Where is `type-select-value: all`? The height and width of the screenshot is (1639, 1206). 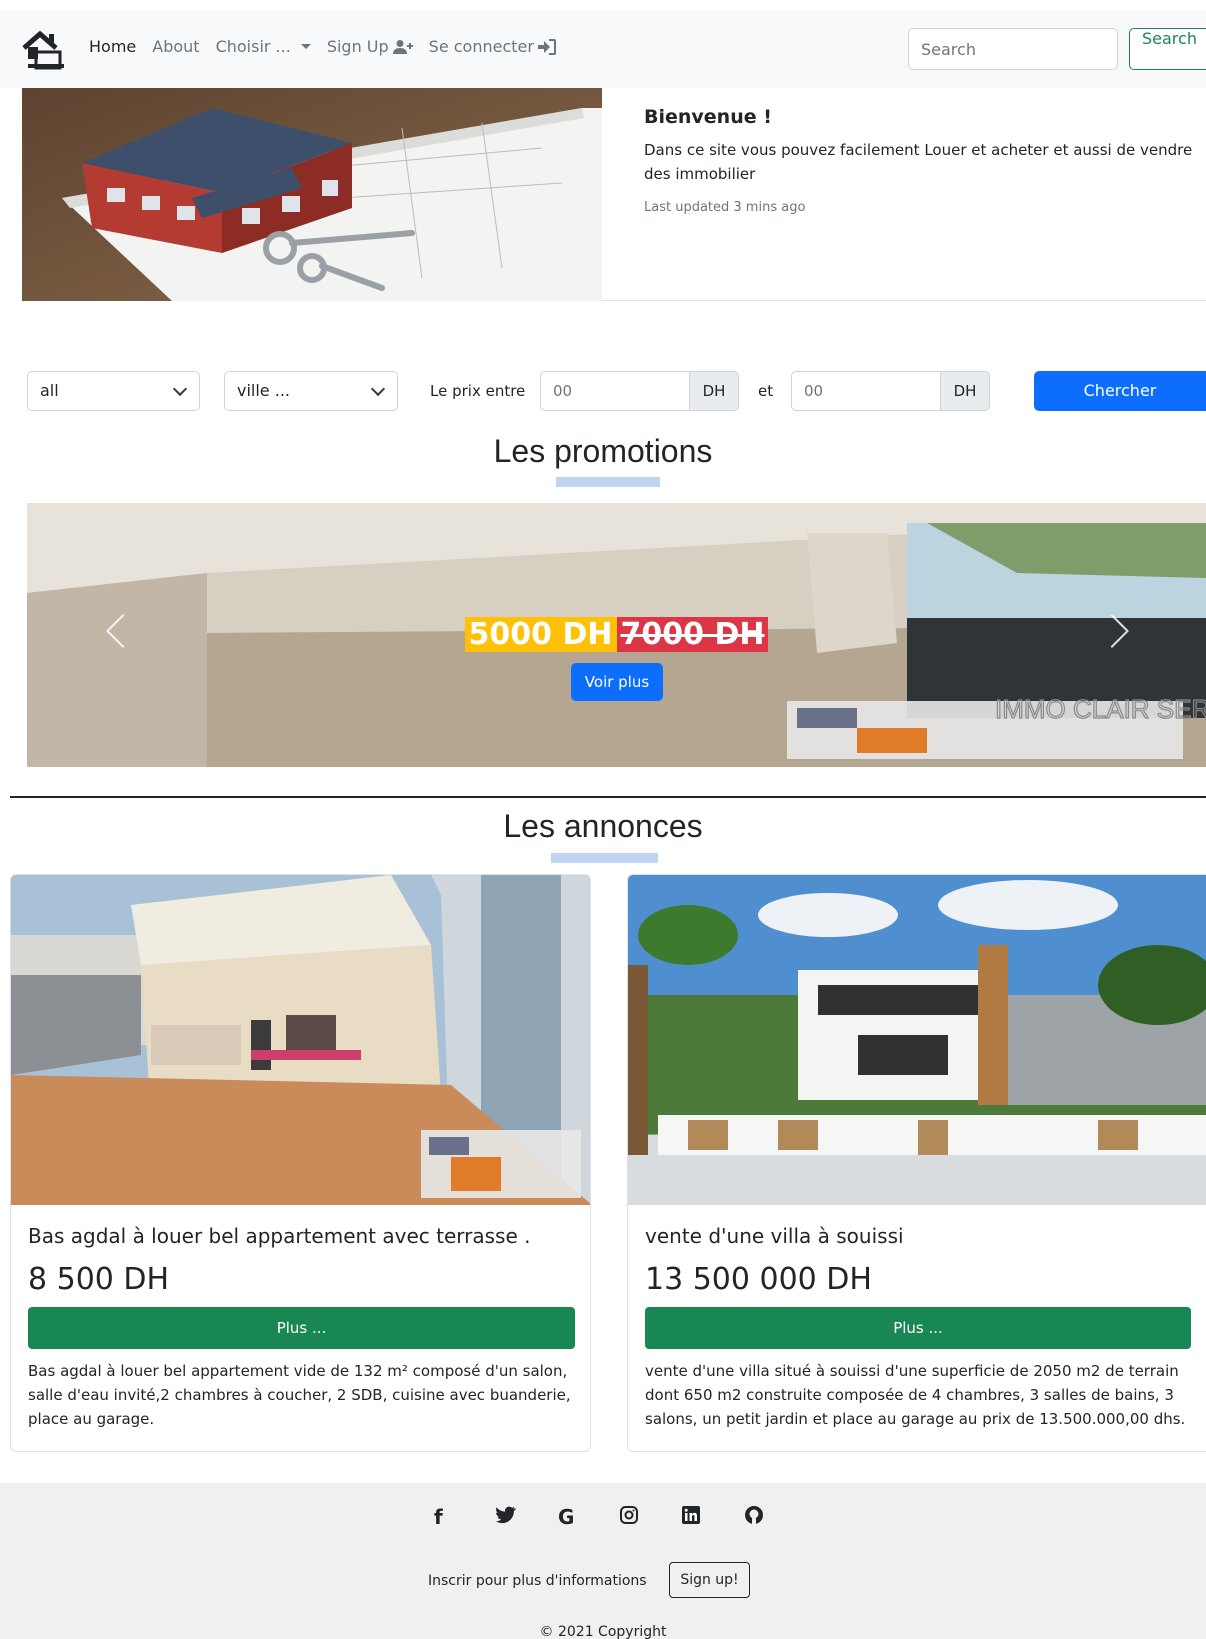 type-select-value: all is located at coordinates (49, 390).